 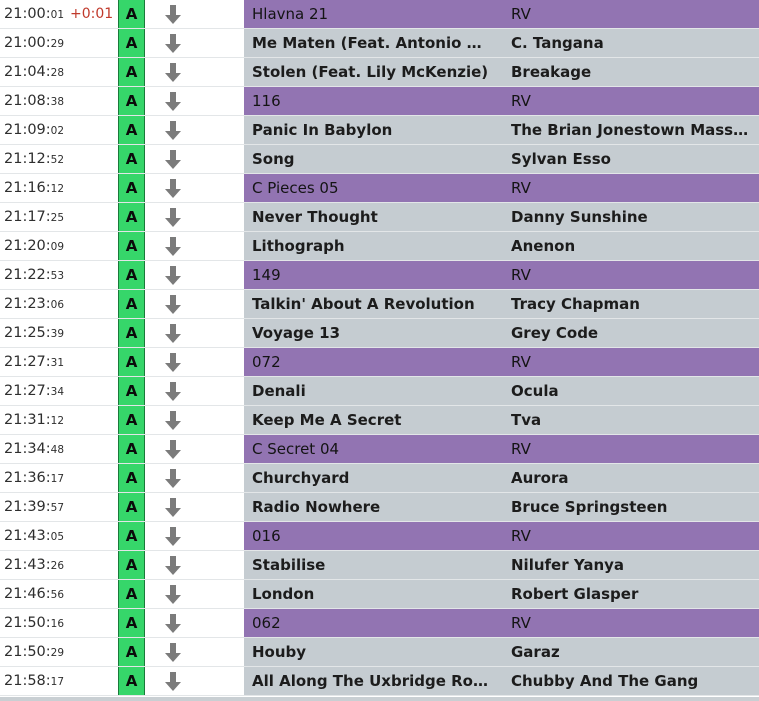 I want to click on playlist-row: 21:12:52 A Song Sylvan Esso, so click(x=379, y=159).